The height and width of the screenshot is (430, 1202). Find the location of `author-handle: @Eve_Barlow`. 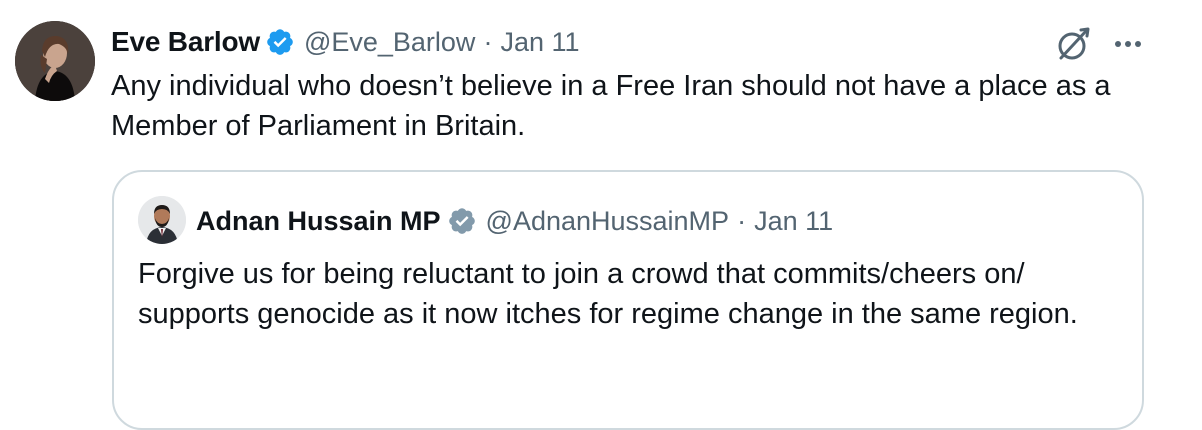

author-handle: @Eve_Barlow is located at coordinates (389, 42).